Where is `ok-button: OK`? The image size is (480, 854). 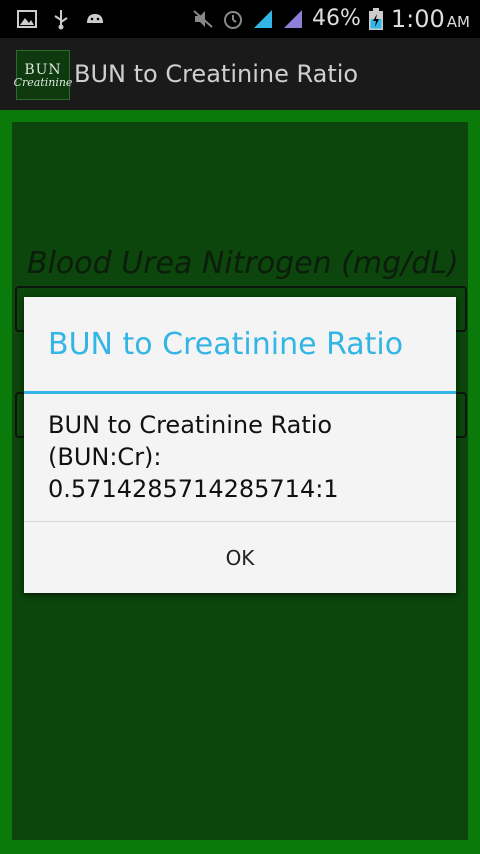
ok-button: OK is located at coordinates (240, 557).